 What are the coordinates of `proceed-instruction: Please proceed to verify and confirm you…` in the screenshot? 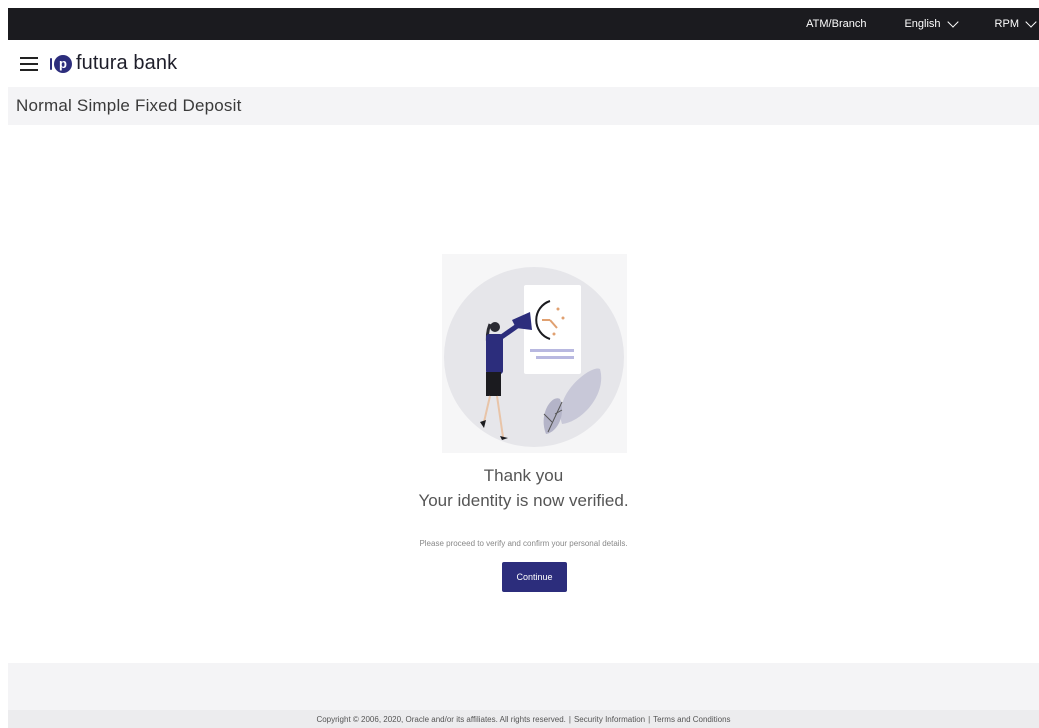 It's located at (523, 543).